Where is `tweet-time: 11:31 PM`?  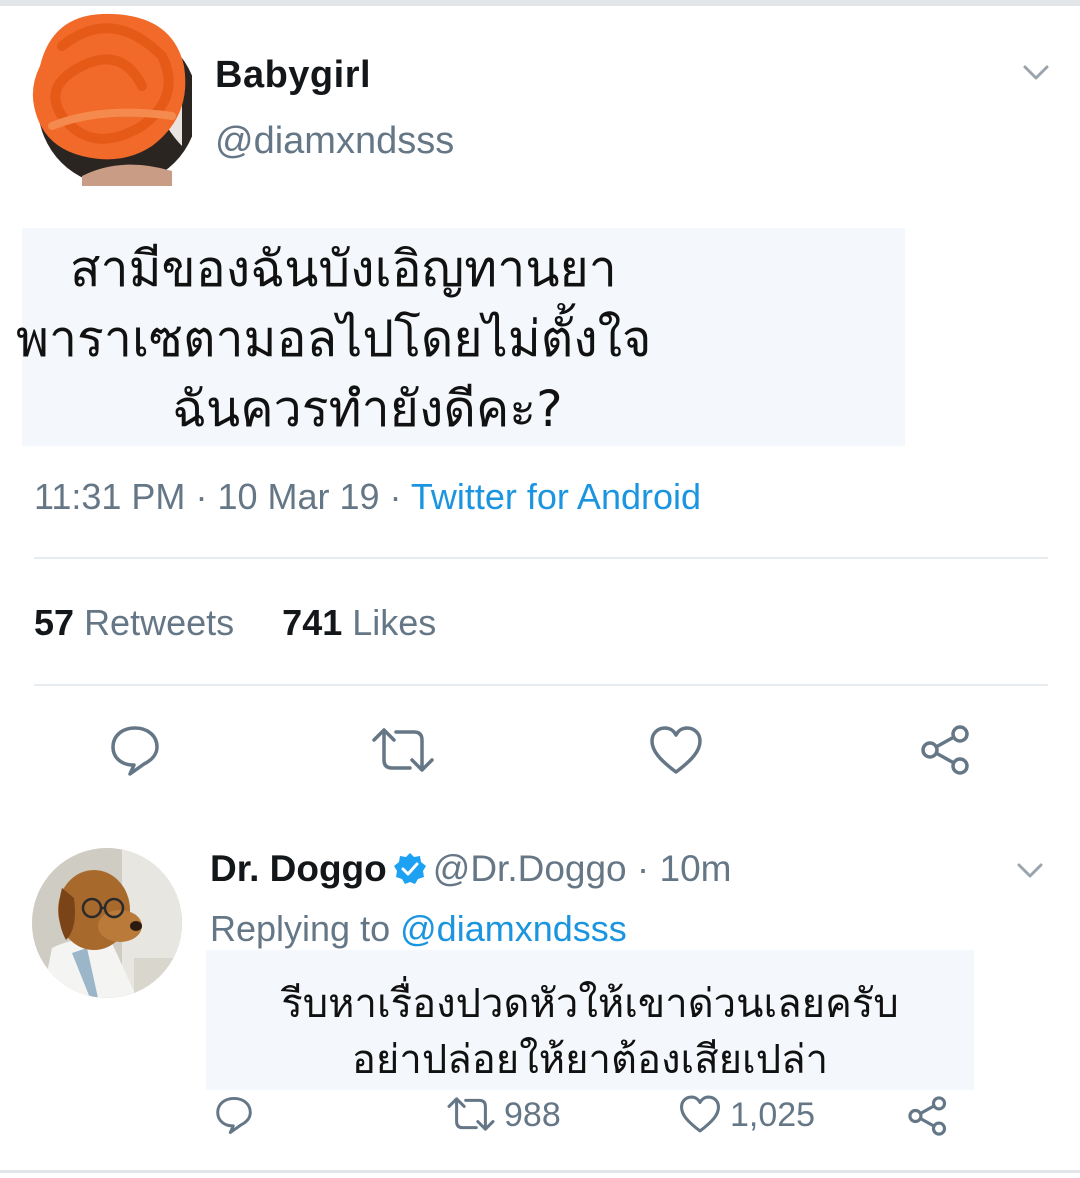 tweet-time: 11:31 PM is located at coordinates (109, 496).